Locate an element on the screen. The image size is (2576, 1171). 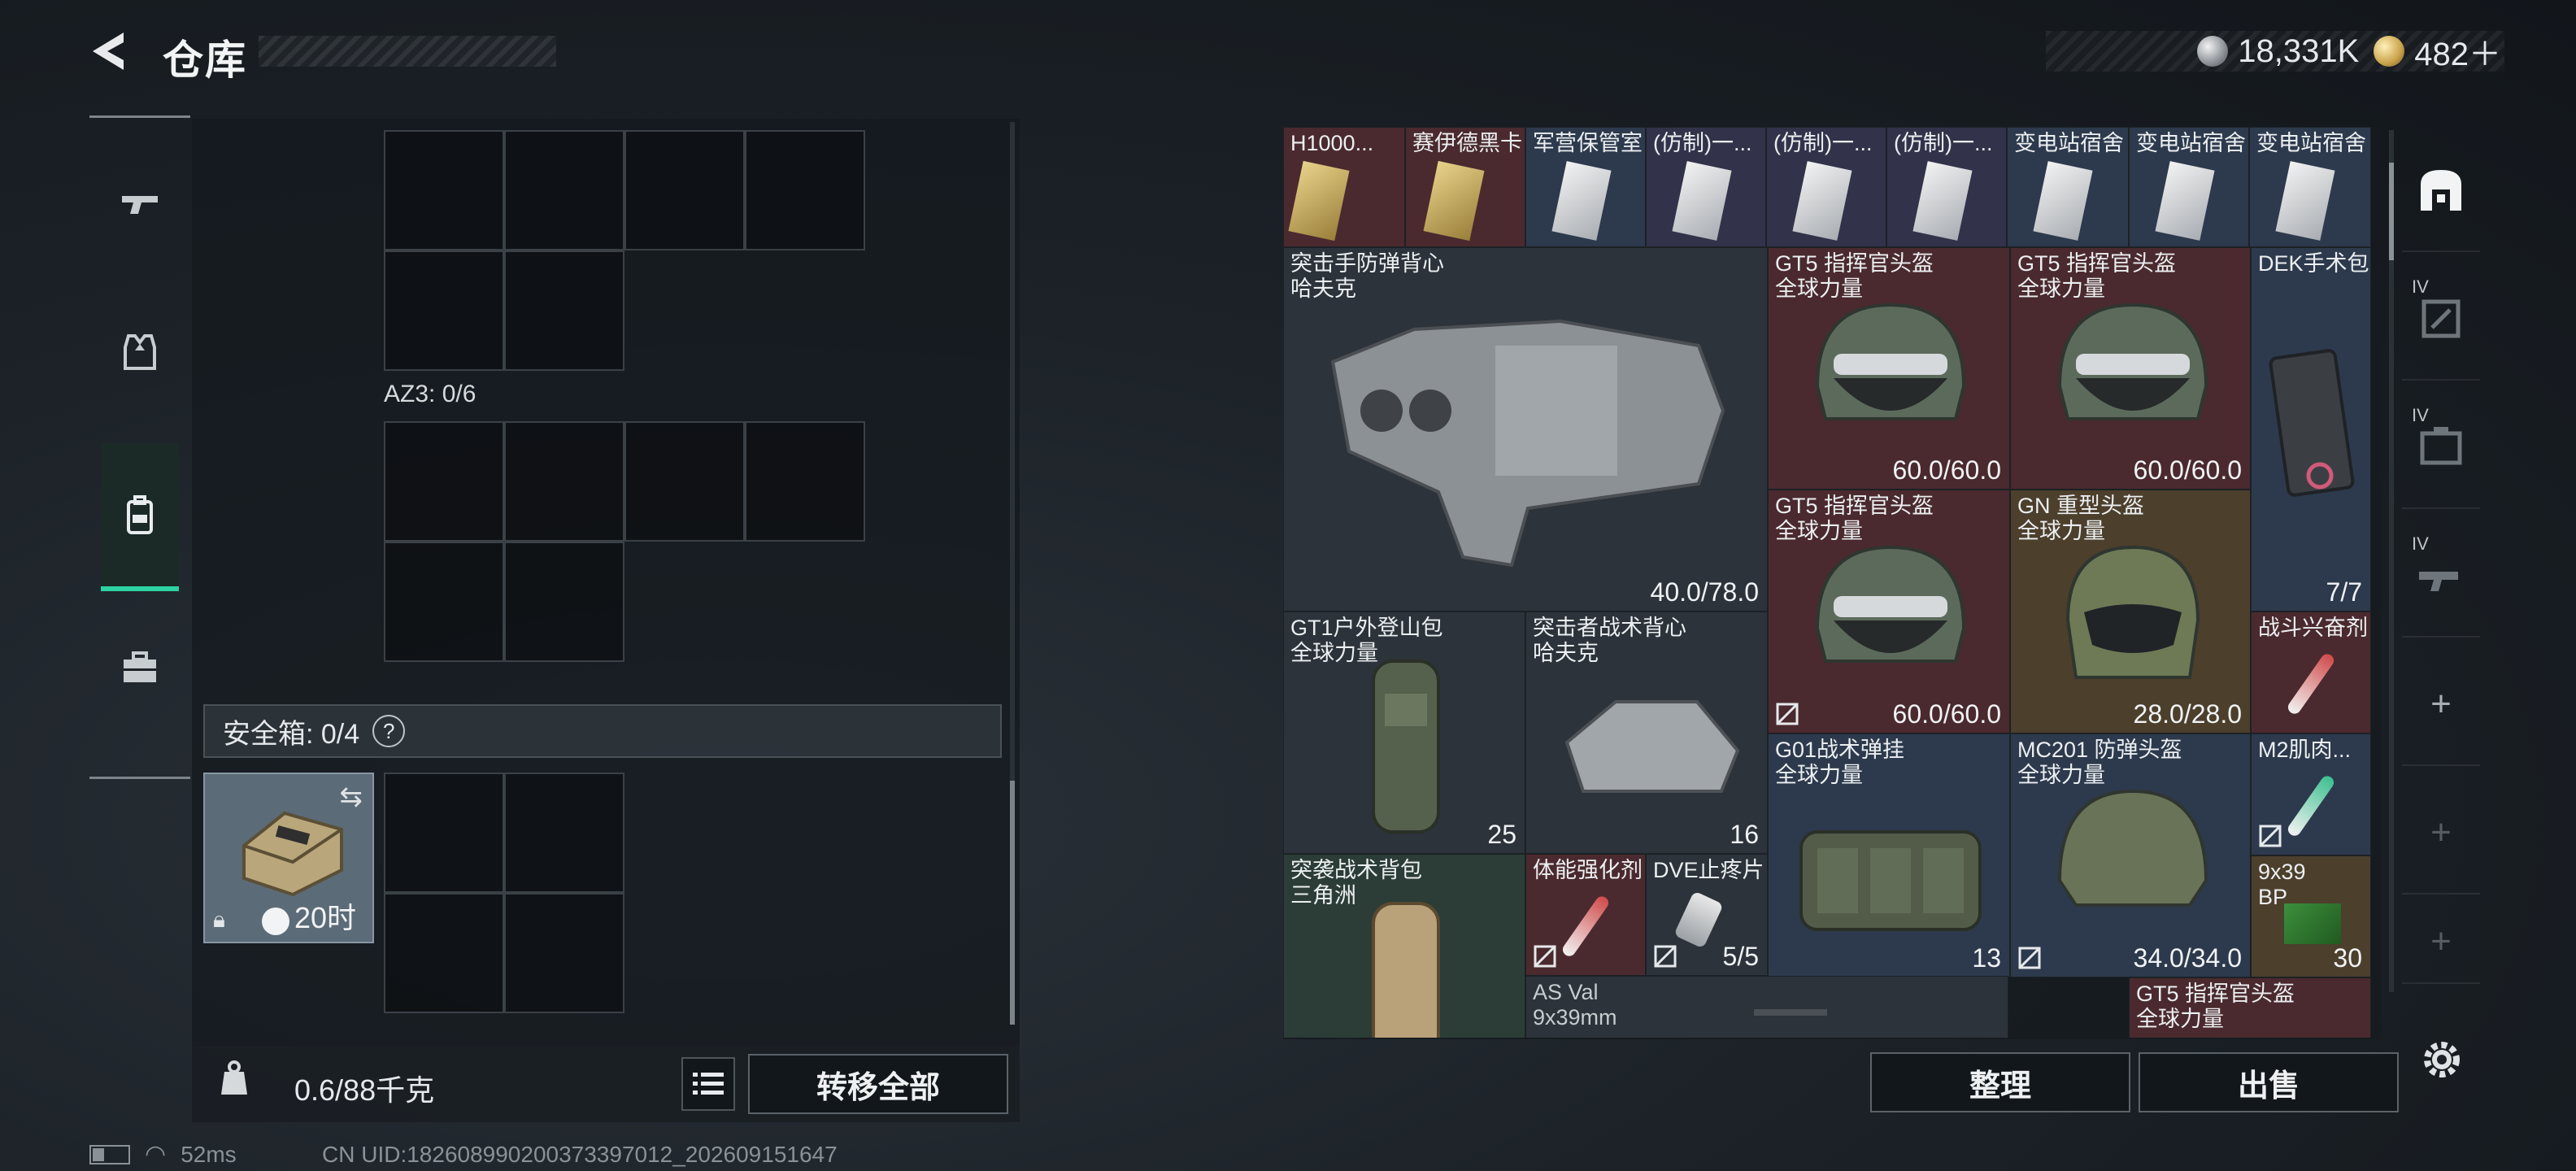
help-icon: ? is located at coordinates (389, 731).